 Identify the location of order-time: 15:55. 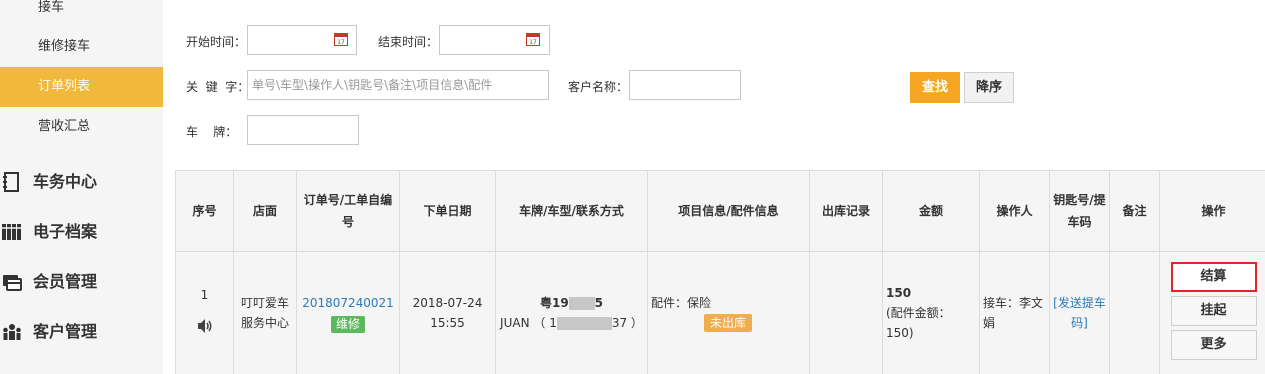
(447, 323).